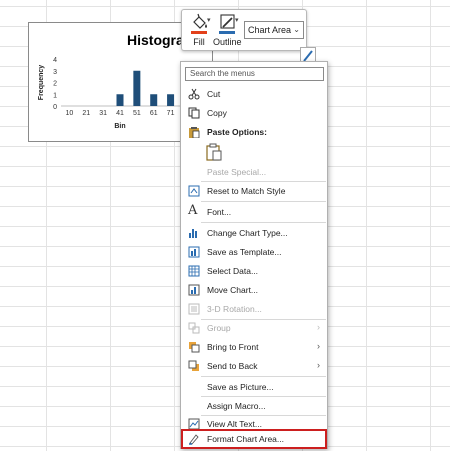  I want to click on font-icon: A, so click(193, 210).